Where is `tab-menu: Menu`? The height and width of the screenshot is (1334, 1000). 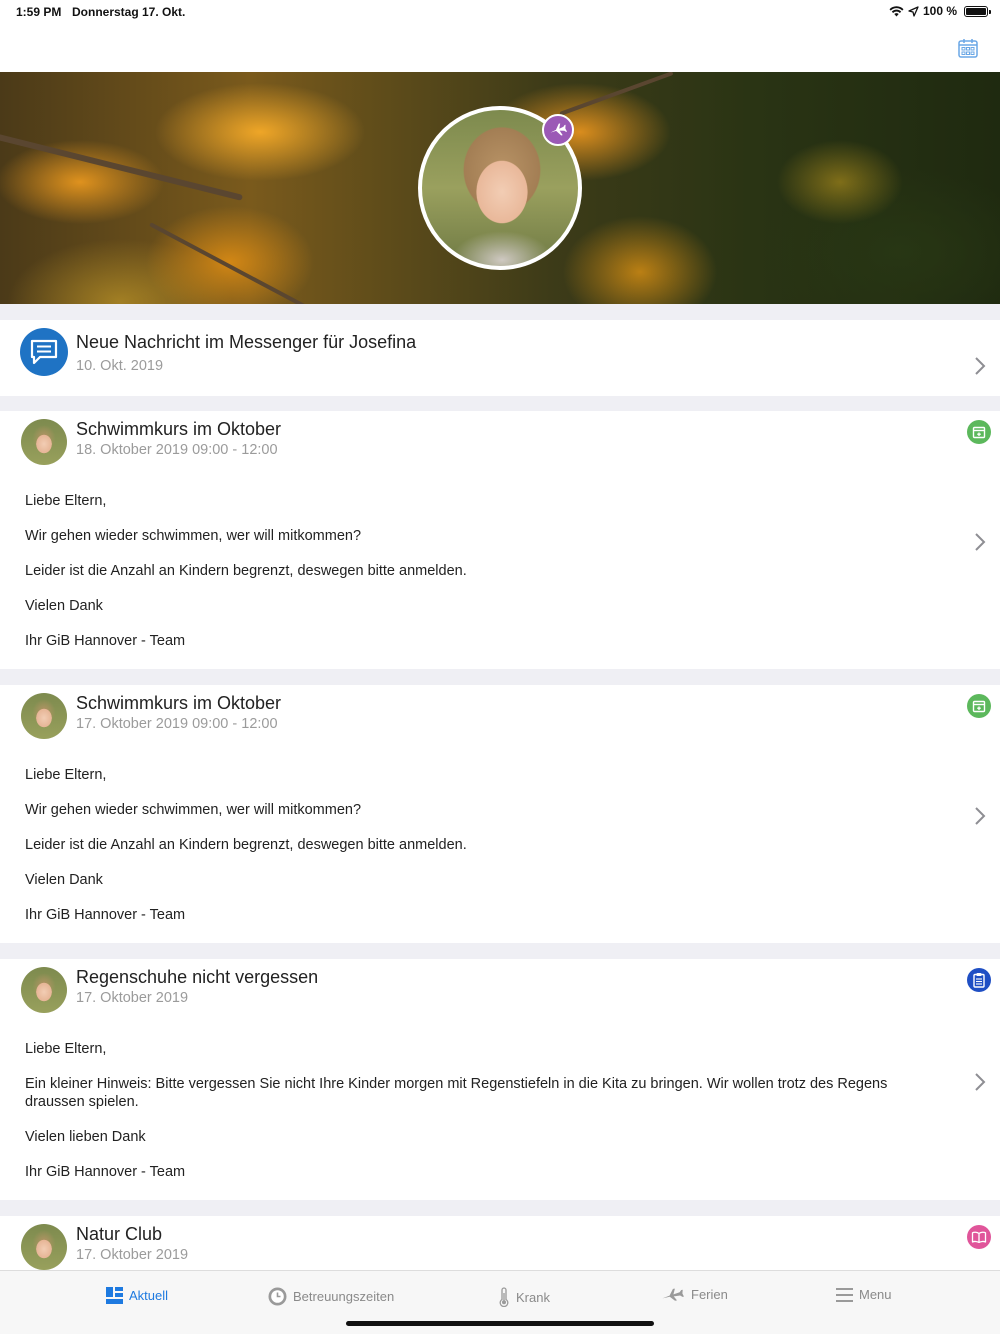
tab-menu: Menu is located at coordinates (864, 1294).